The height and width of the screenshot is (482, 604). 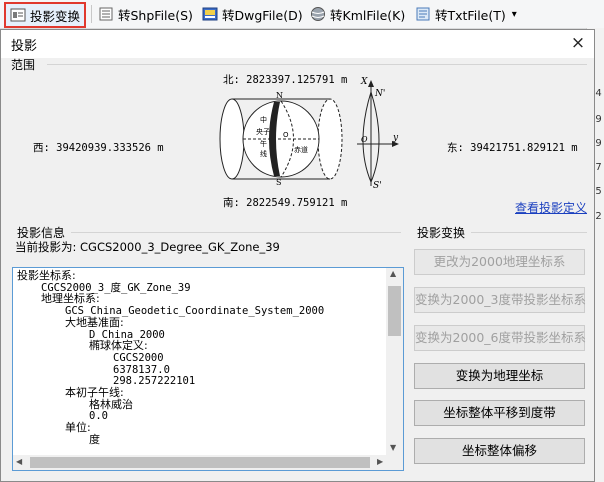 I want to click on globe-wu-label: 午, so click(x=263, y=143).